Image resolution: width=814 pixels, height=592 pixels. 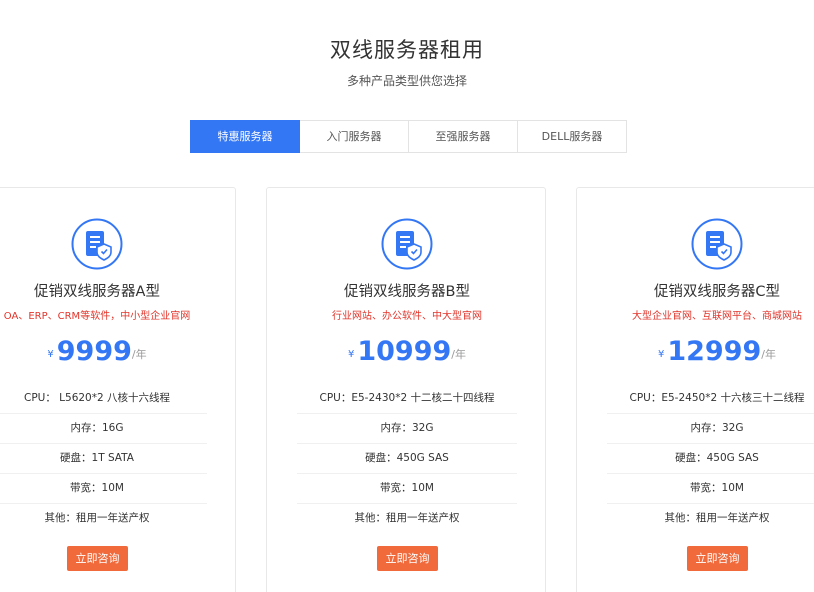 I want to click on card-title: 促销双线服务器A型, so click(x=97, y=292).